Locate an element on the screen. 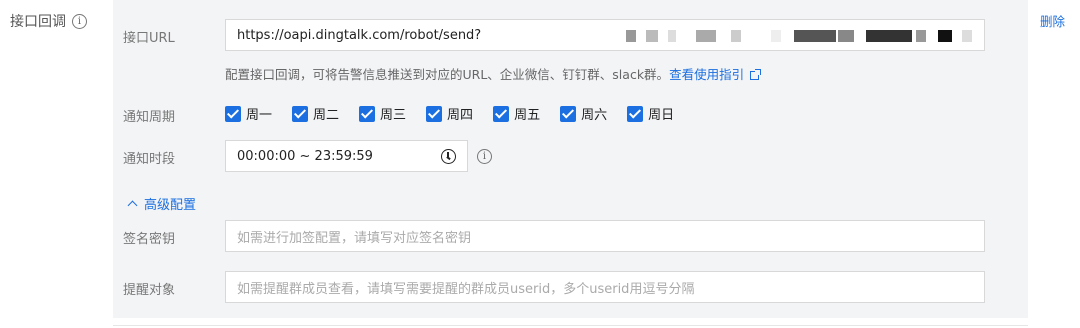 This screenshot has height=328, width=1080. weekday-checkboxes: 周一 周二 周三 周四 周五 周六 周日 is located at coordinates (459, 113).